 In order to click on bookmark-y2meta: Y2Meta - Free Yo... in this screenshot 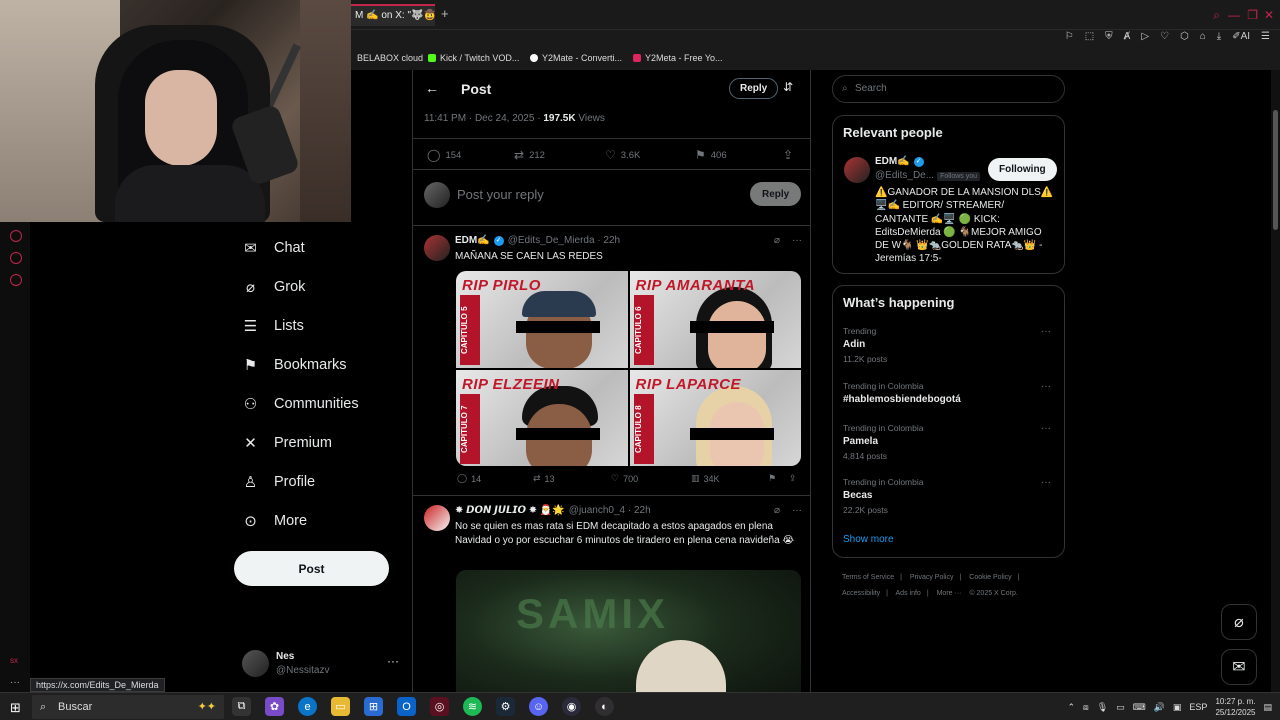, I will do `click(678, 58)`.